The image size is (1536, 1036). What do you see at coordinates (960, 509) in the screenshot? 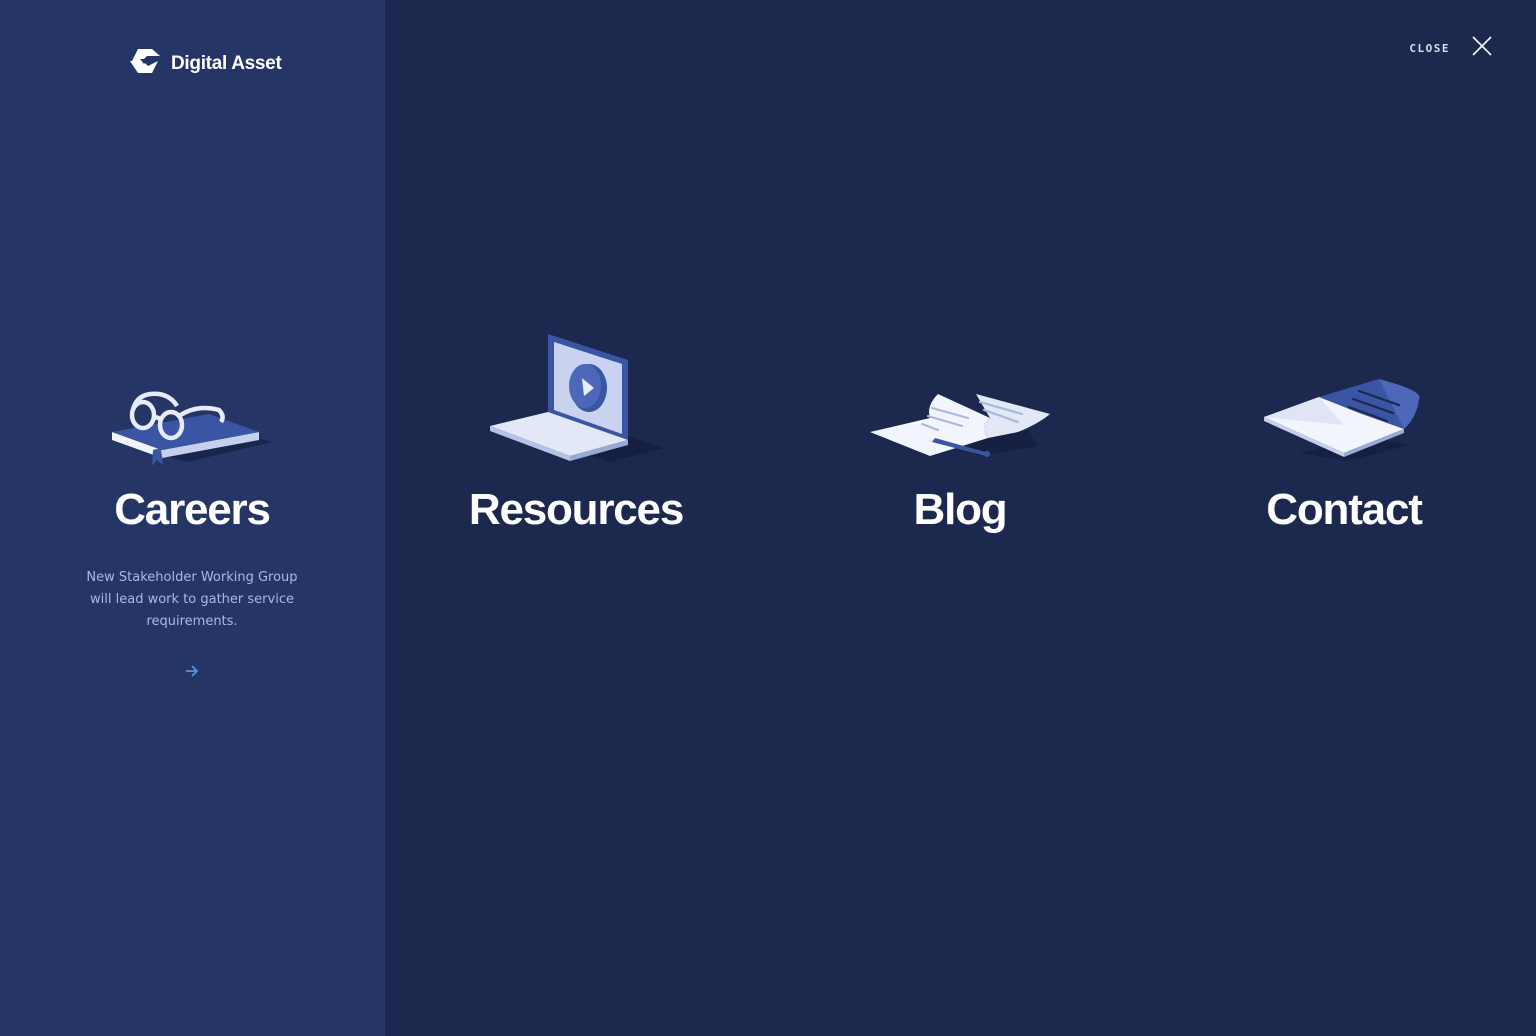
I see `menu-item-label: Blog` at bounding box center [960, 509].